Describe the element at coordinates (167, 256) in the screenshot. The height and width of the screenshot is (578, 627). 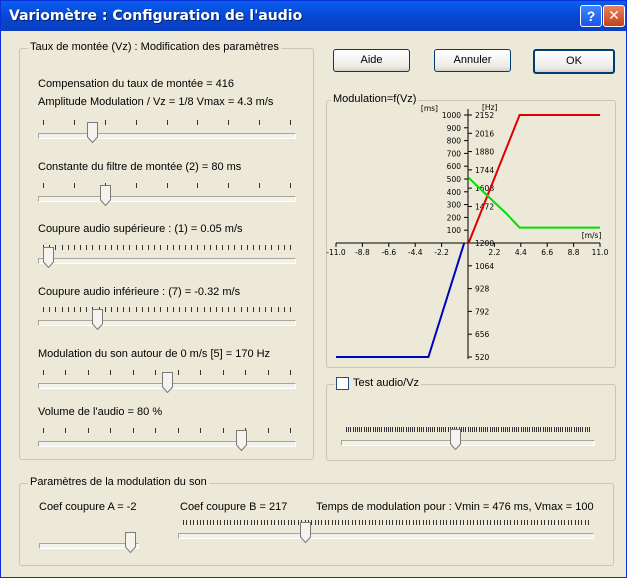
I see `coupure-sup-slider` at that location.